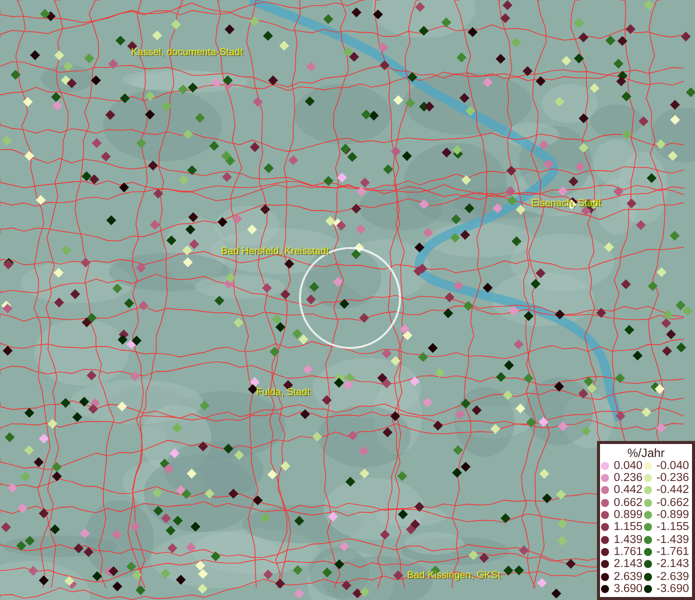  I want to click on legend-label: 0.662, so click(627, 502).